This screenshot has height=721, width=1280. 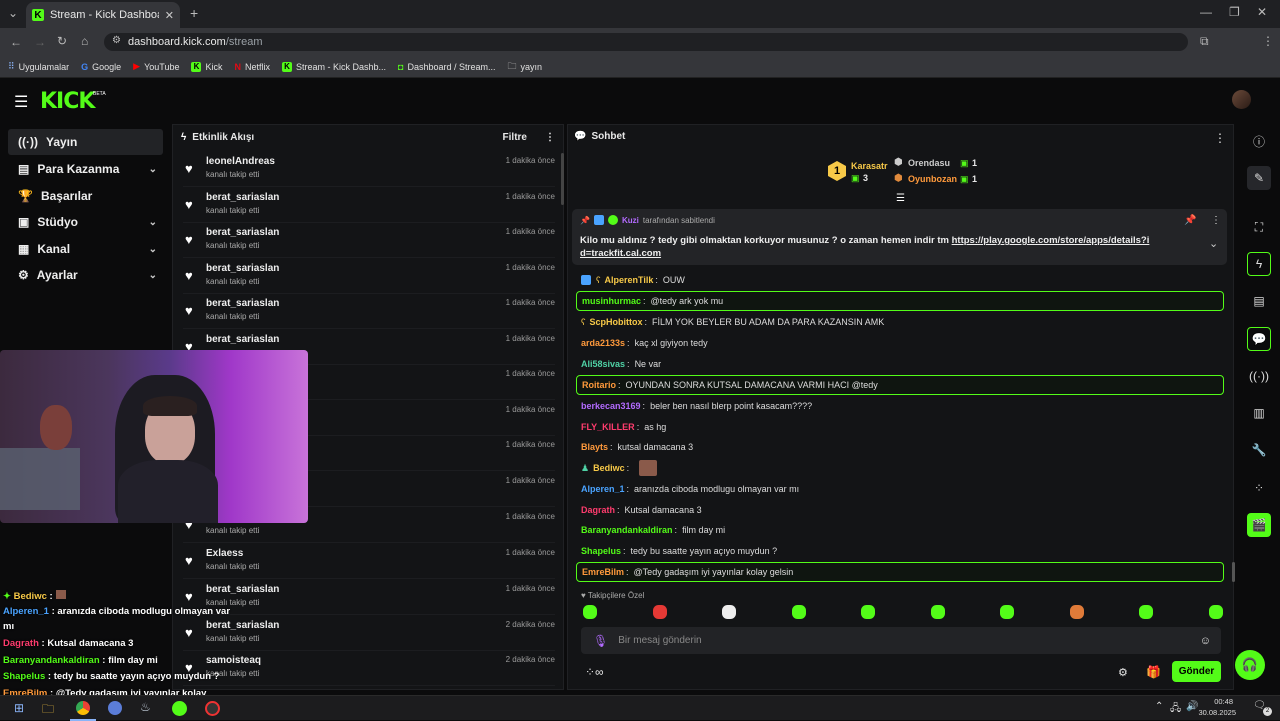 What do you see at coordinates (900, 427) in the screenshot?
I see `chat-message: FLY_KILLER: as hg` at bounding box center [900, 427].